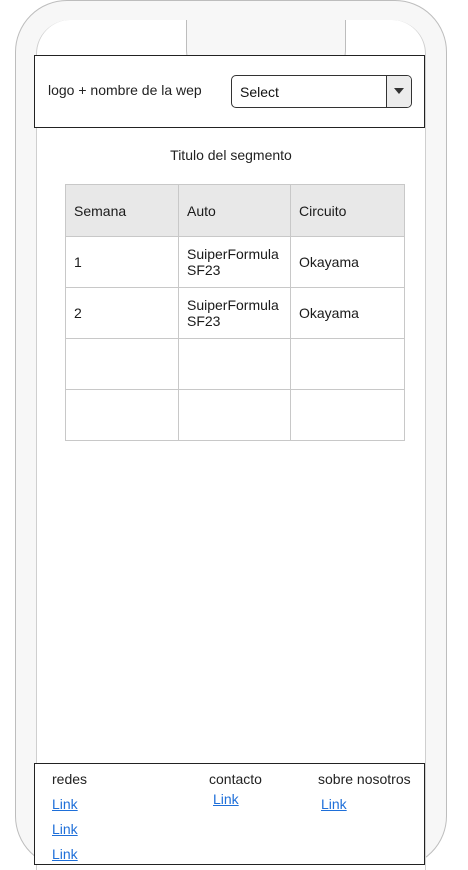 This screenshot has width=468, height=870. I want to click on table-cell: 1, so click(122, 262).